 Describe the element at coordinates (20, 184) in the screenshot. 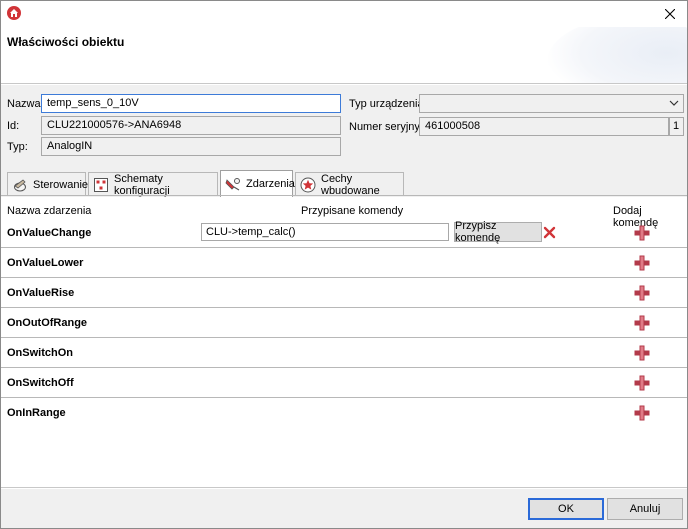

I see `control-icon` at that location.